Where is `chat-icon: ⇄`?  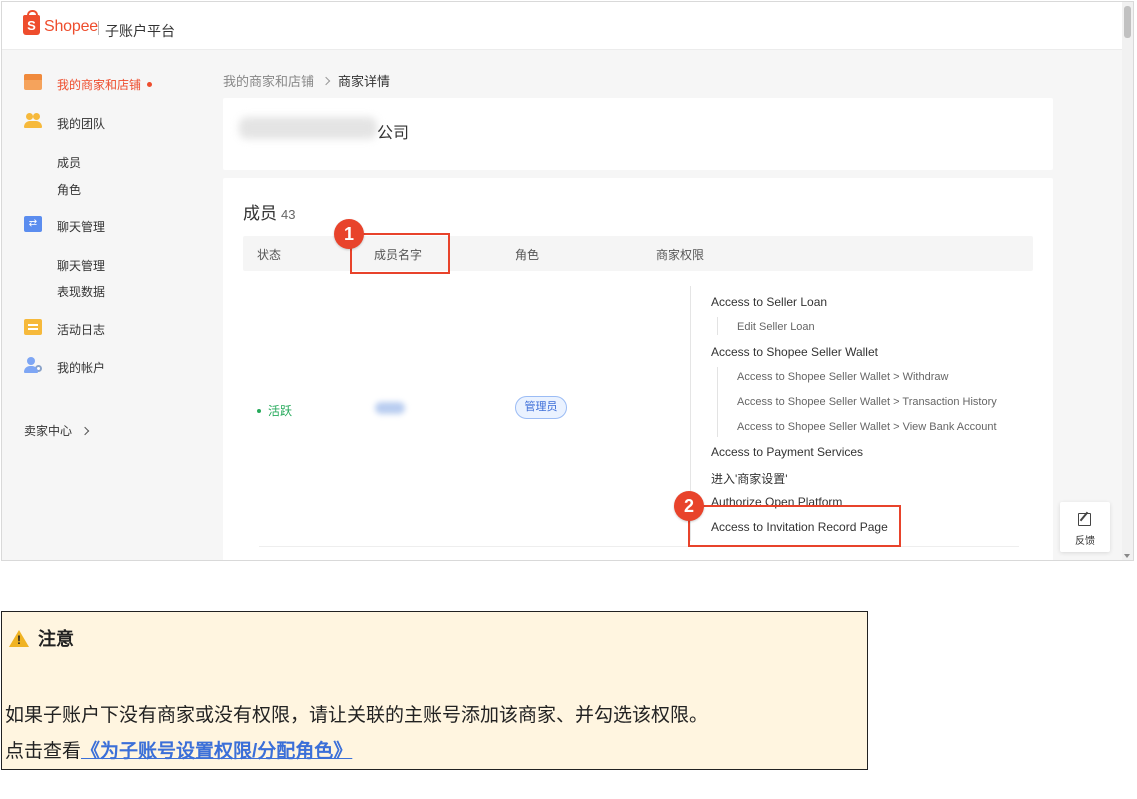
chat-icon: ⇄ is located at coordinates (33, 224).